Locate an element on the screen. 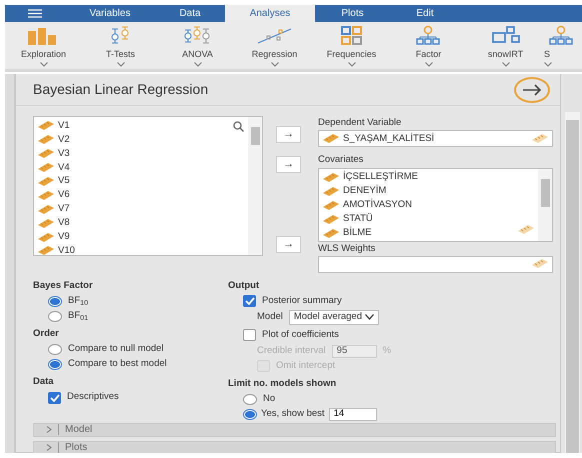  toolbar-button: Factor is located at coordinates (428, 45).